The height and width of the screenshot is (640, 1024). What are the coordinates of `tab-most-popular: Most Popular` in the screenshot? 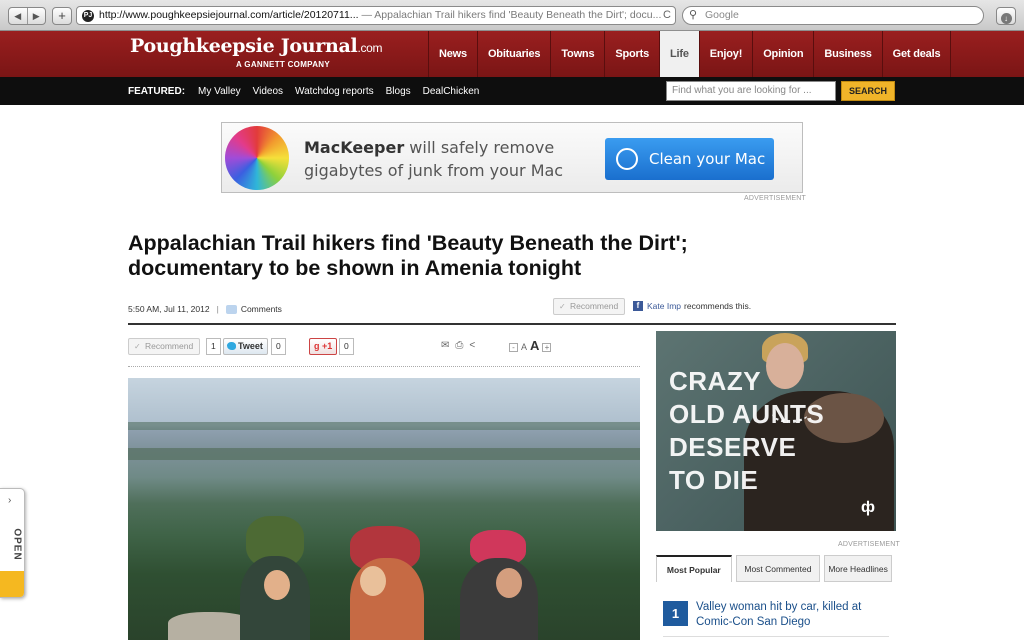 It's located at (694, 568).